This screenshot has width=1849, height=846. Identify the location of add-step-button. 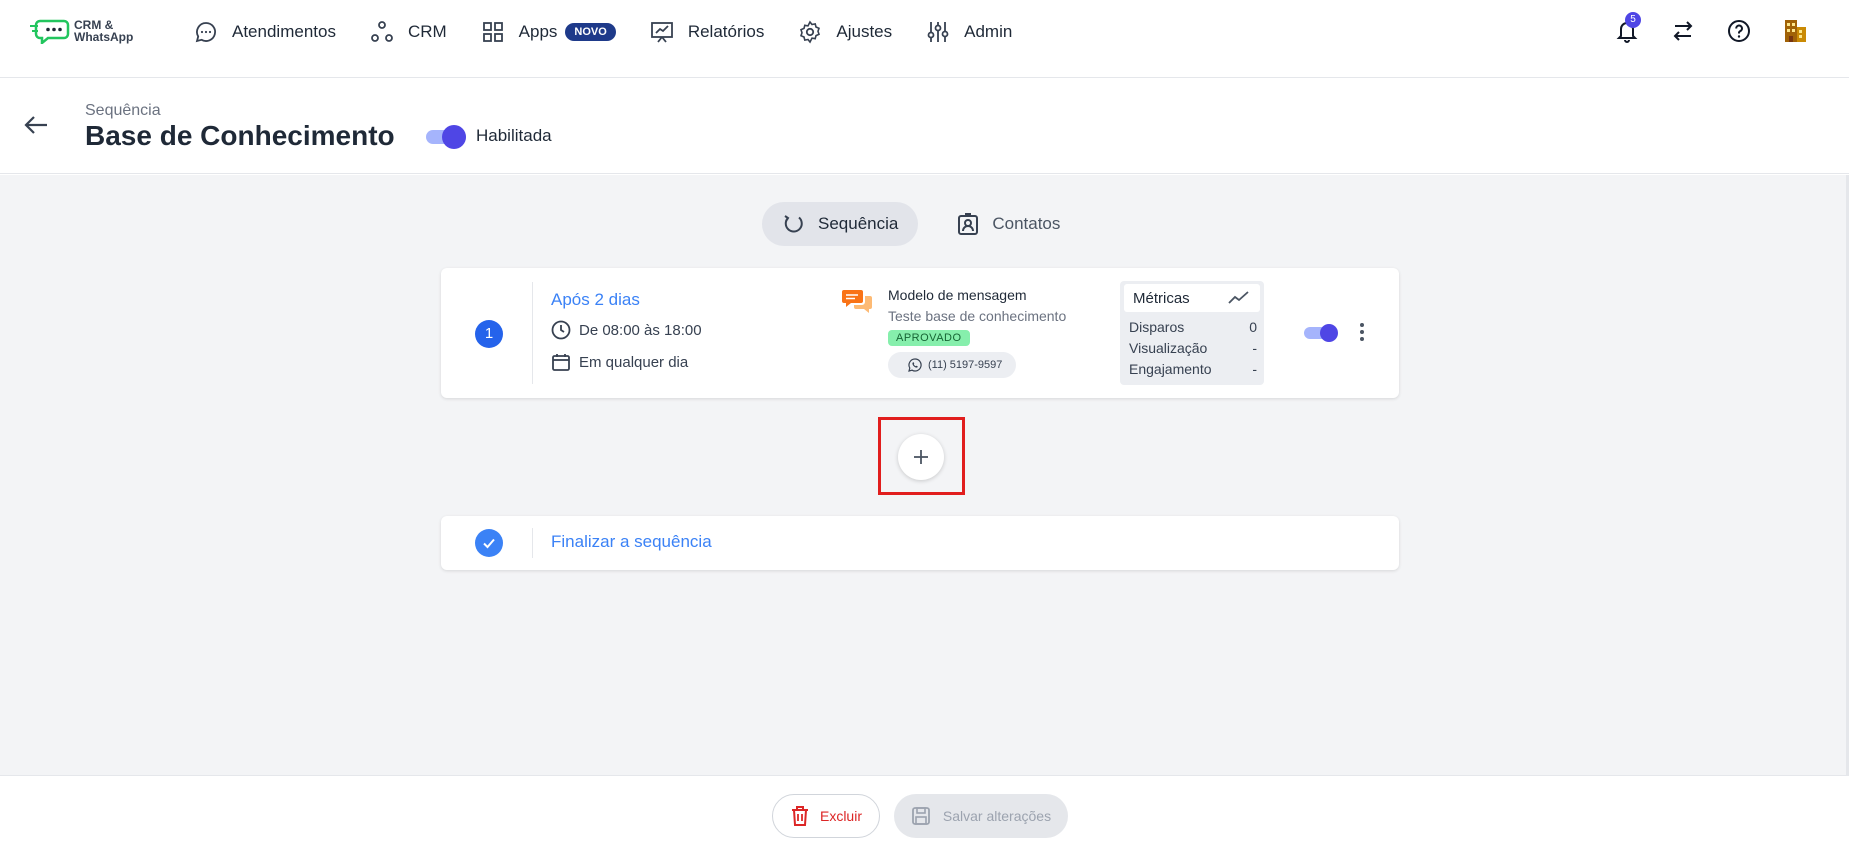
(921, 457).